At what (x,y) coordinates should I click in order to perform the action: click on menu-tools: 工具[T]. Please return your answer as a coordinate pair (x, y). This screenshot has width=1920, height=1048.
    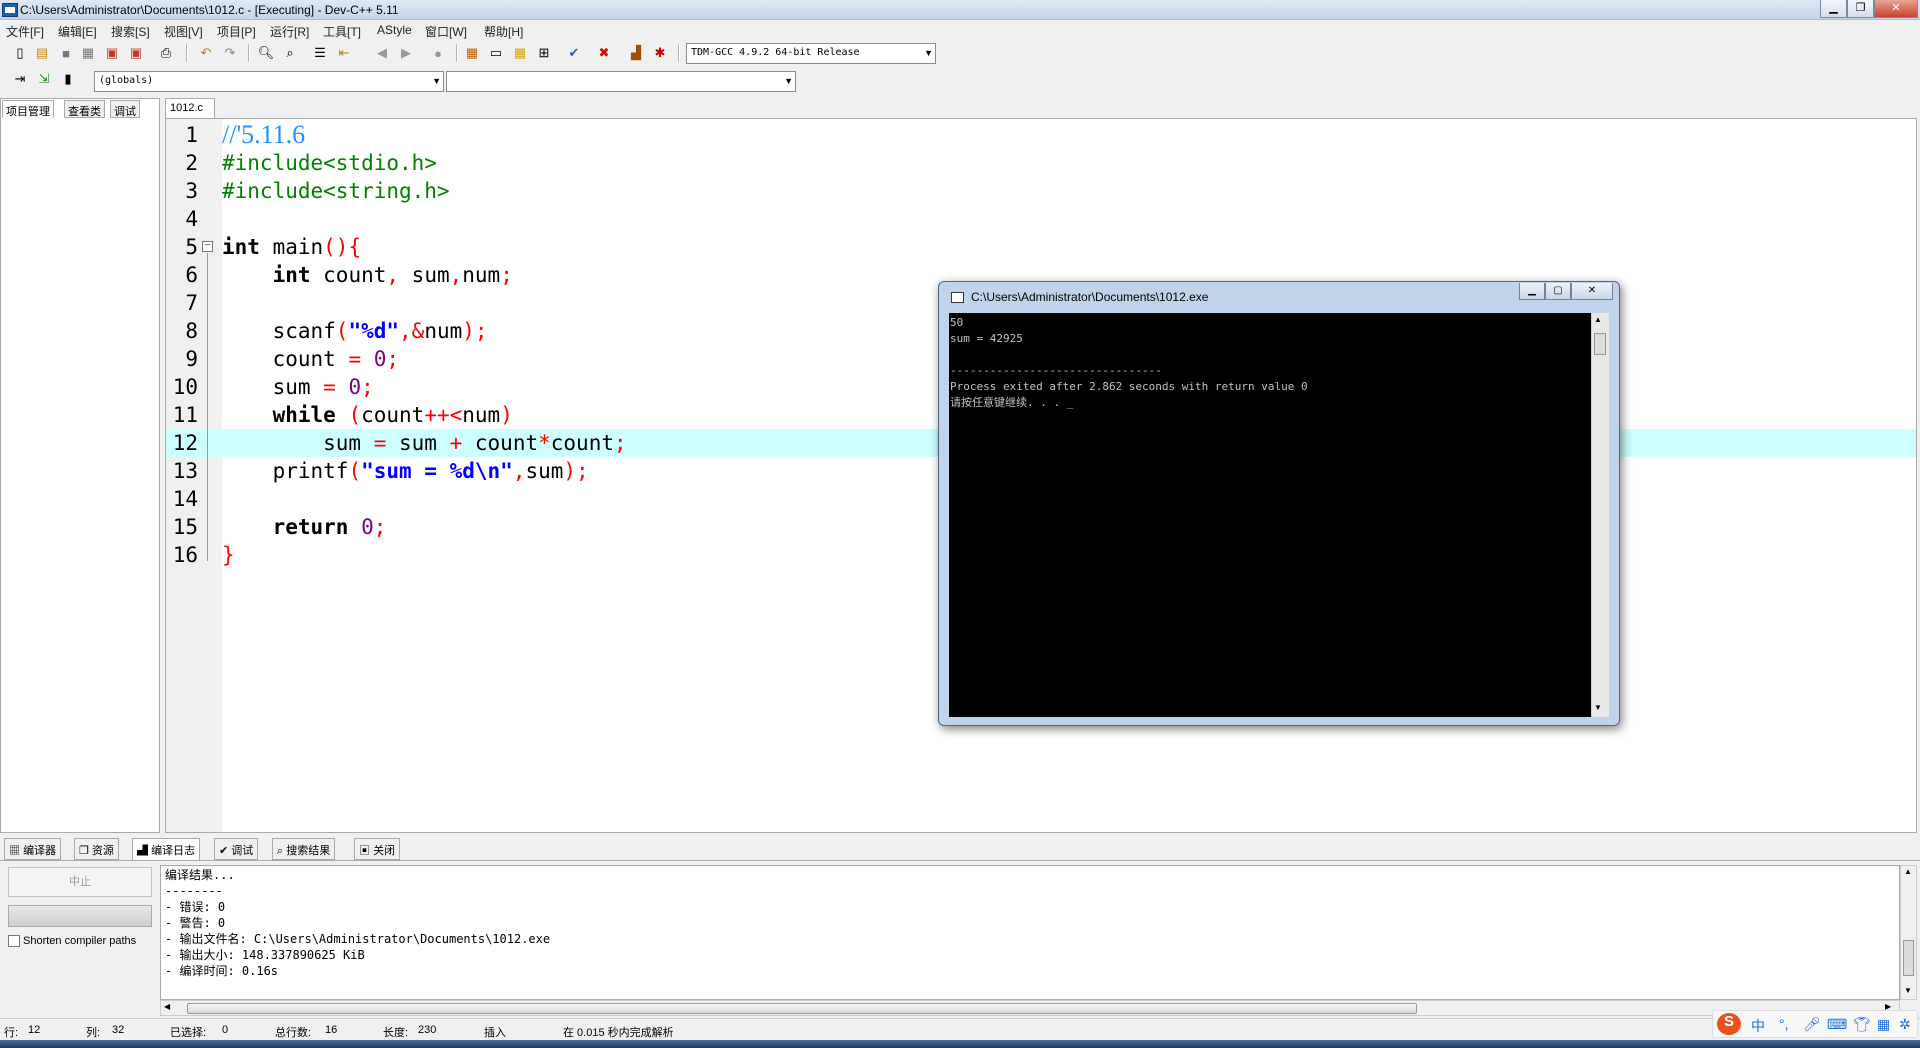
    Looking at the image, I should click on (342, 31).